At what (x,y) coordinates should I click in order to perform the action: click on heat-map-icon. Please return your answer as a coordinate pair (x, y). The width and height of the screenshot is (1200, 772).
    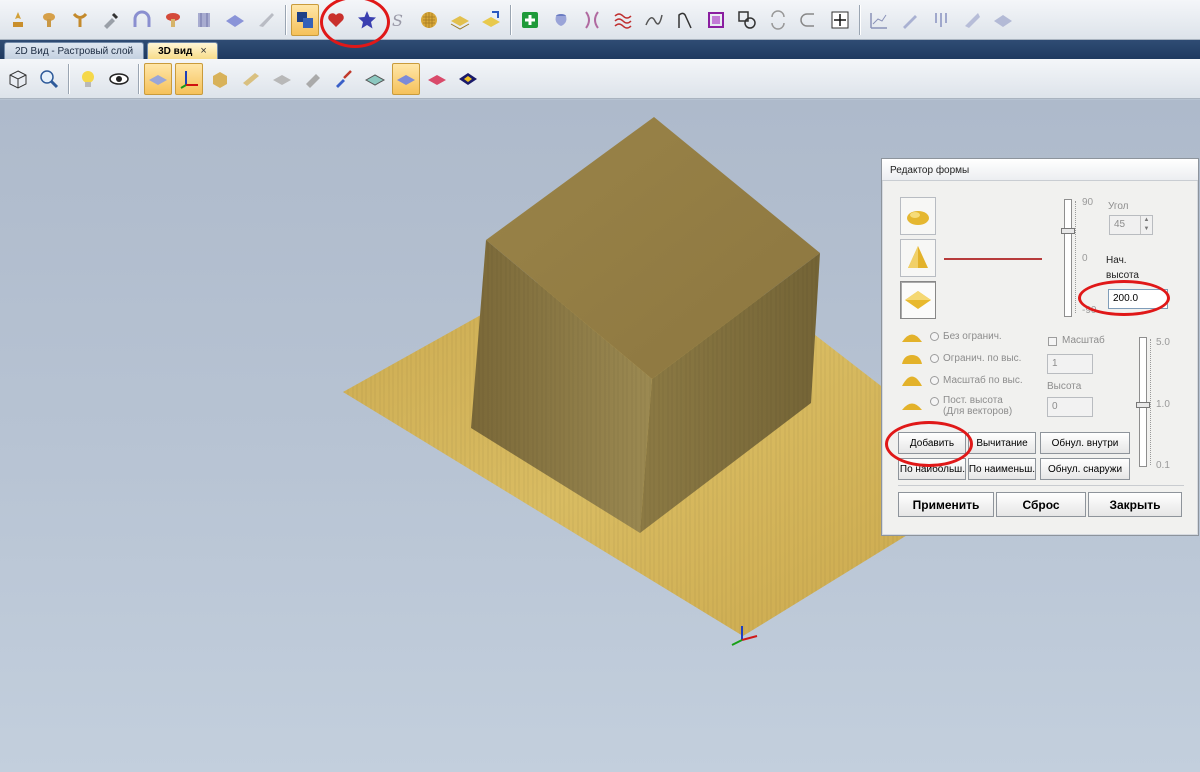
    Looking at the image, I should click on (468, 79).